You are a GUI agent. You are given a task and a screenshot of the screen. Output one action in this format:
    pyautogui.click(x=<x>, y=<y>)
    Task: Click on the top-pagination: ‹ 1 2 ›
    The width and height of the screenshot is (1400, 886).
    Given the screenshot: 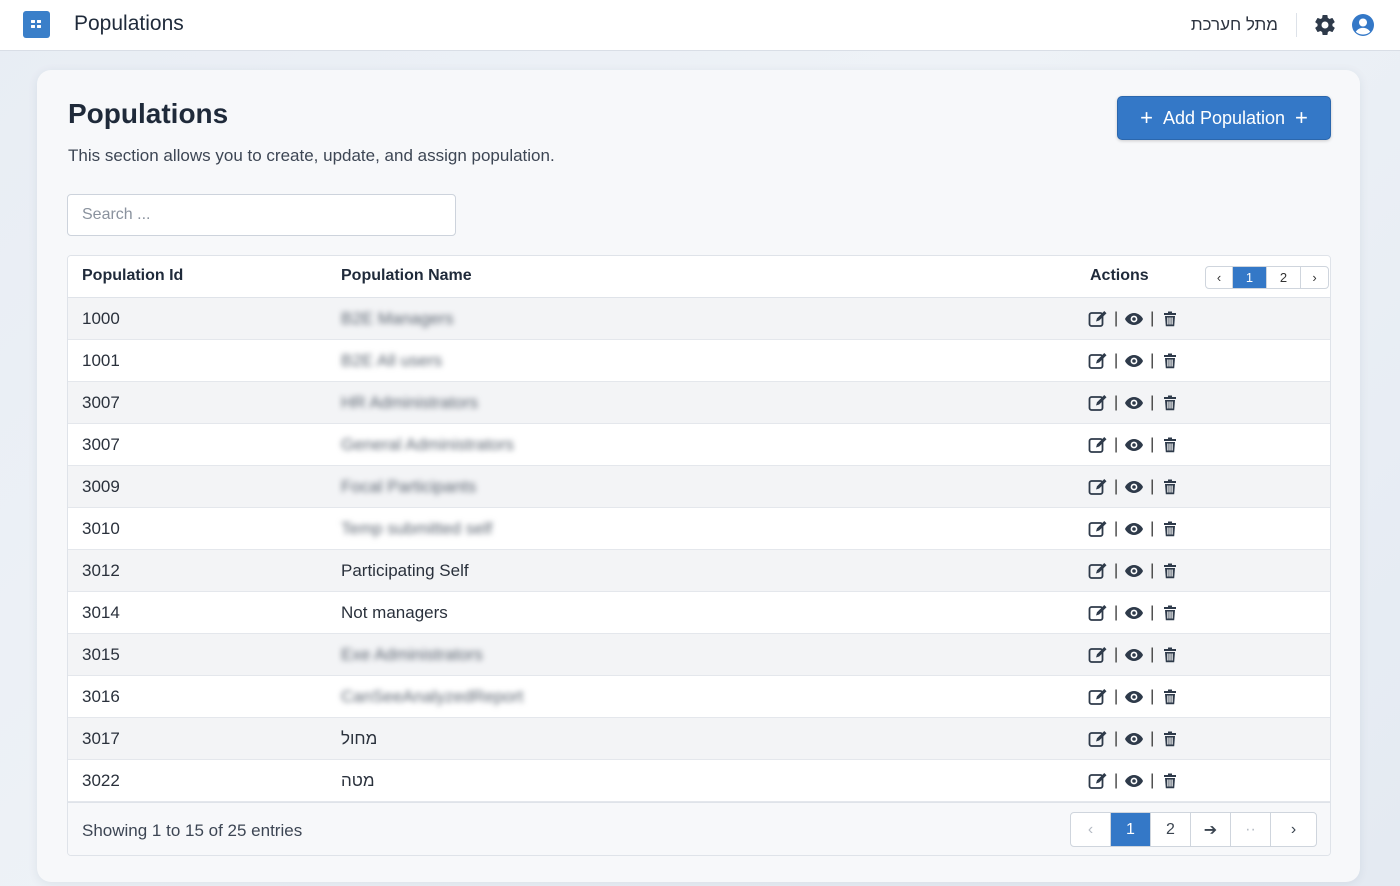 What is the action you would take?
    pyautogui.click(x=1267, y=277)
    